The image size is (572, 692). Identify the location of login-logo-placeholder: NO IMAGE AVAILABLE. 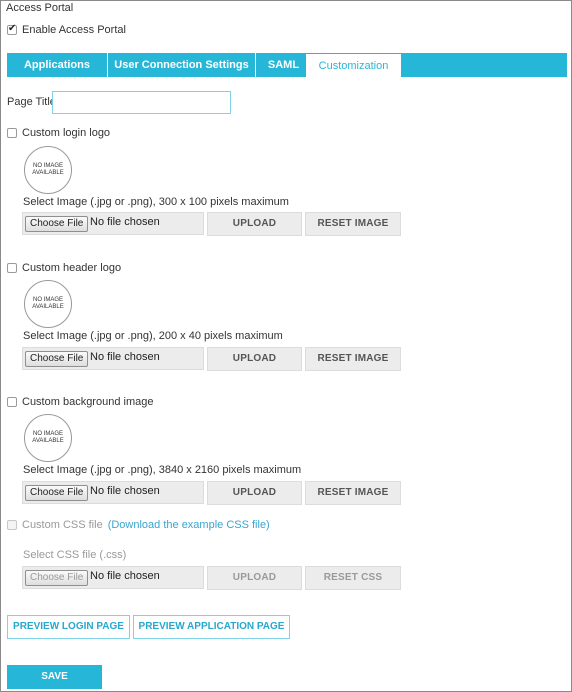
(48, 170).